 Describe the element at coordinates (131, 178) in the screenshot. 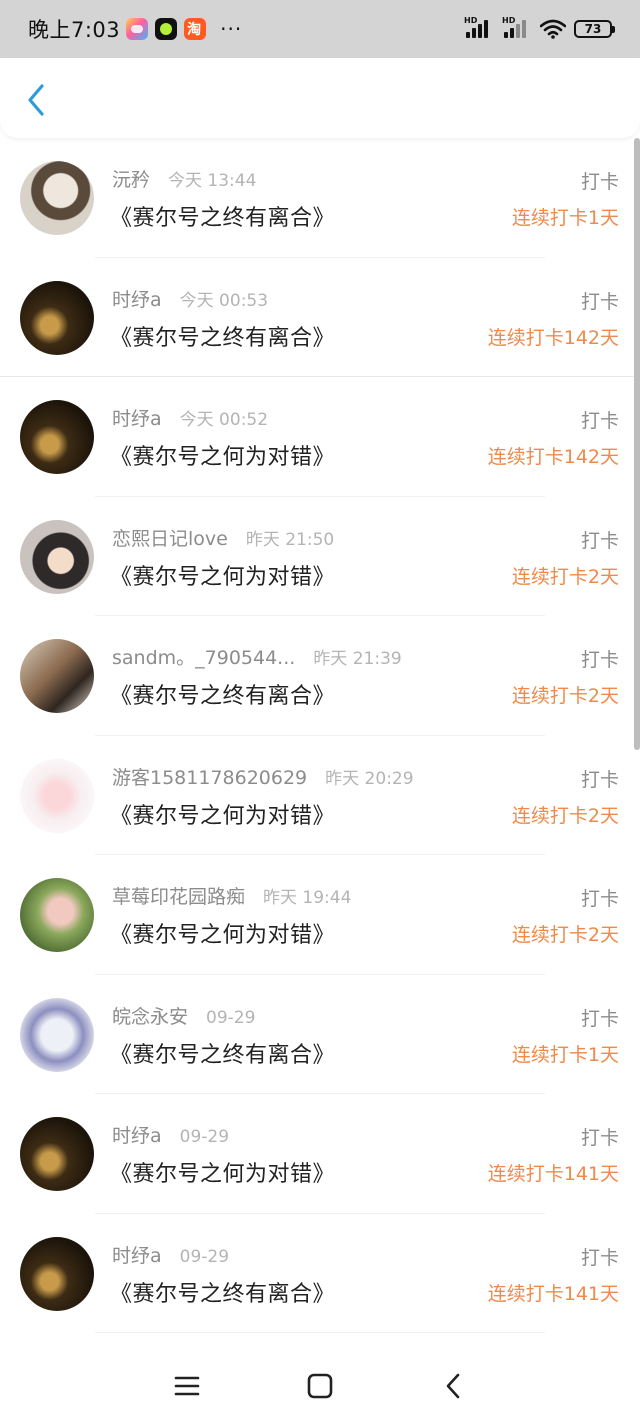

I see `username: 沅矜` at that location.